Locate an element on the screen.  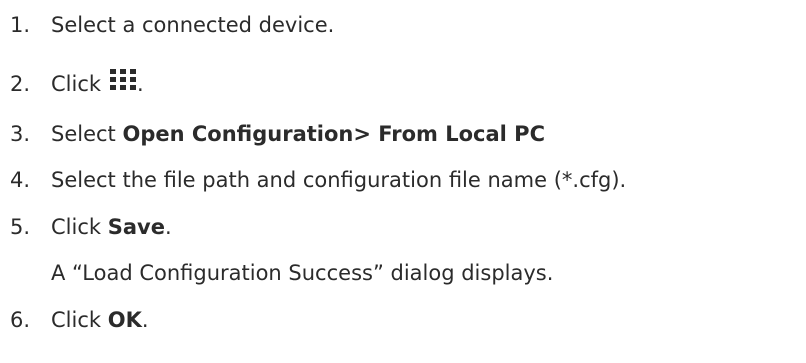
grid-menu-icon is located at coordinates (123, 79).